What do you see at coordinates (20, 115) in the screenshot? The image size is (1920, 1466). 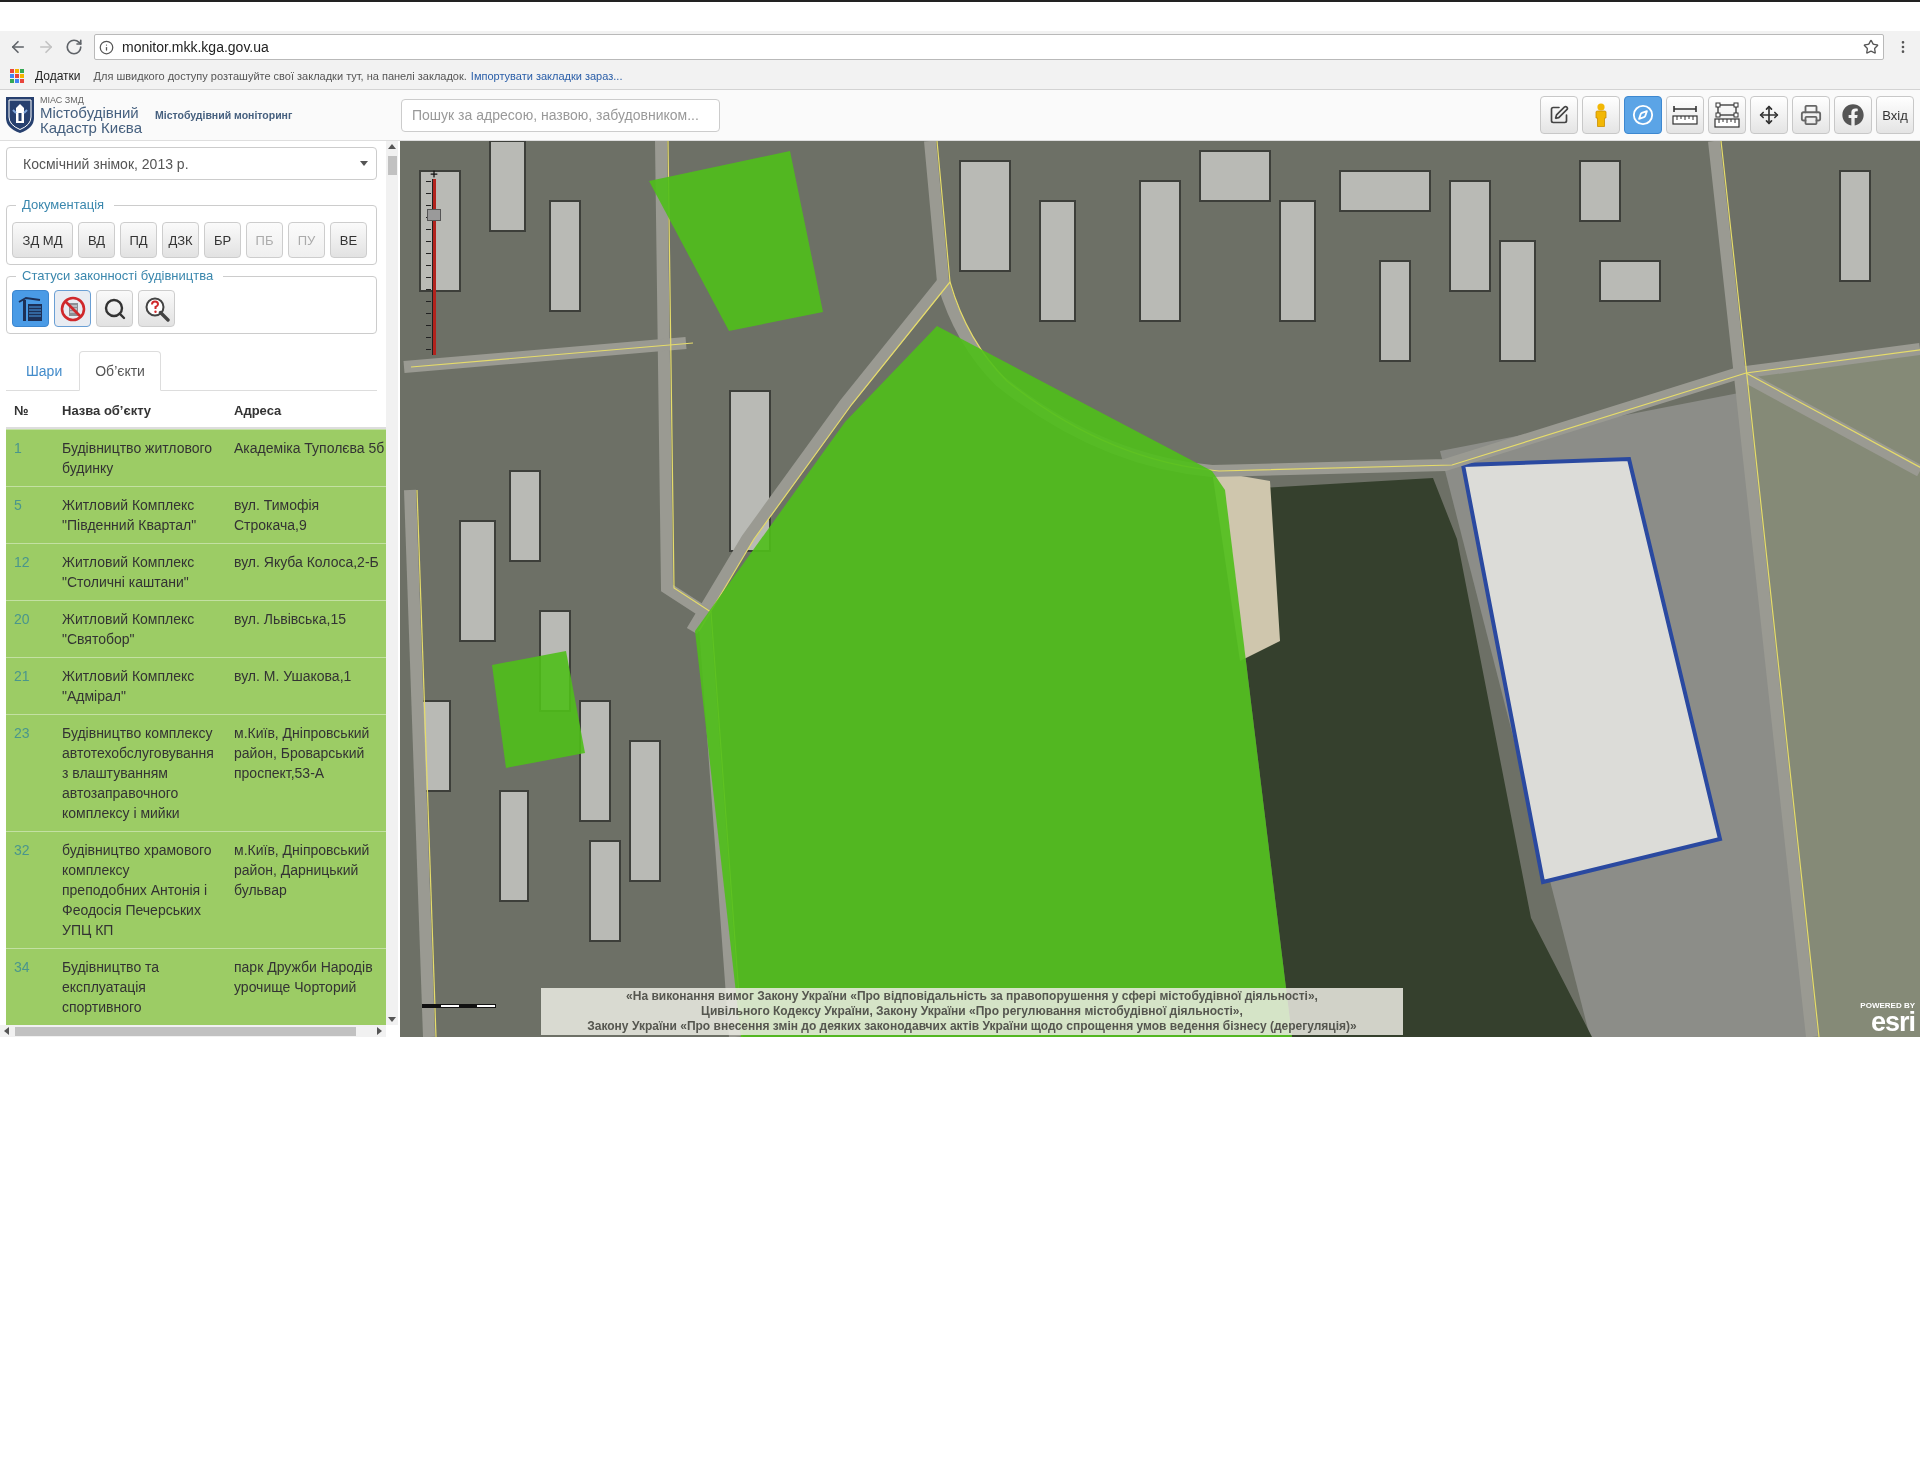 I see `city-shield-logo` at bounding box center [20, 115].